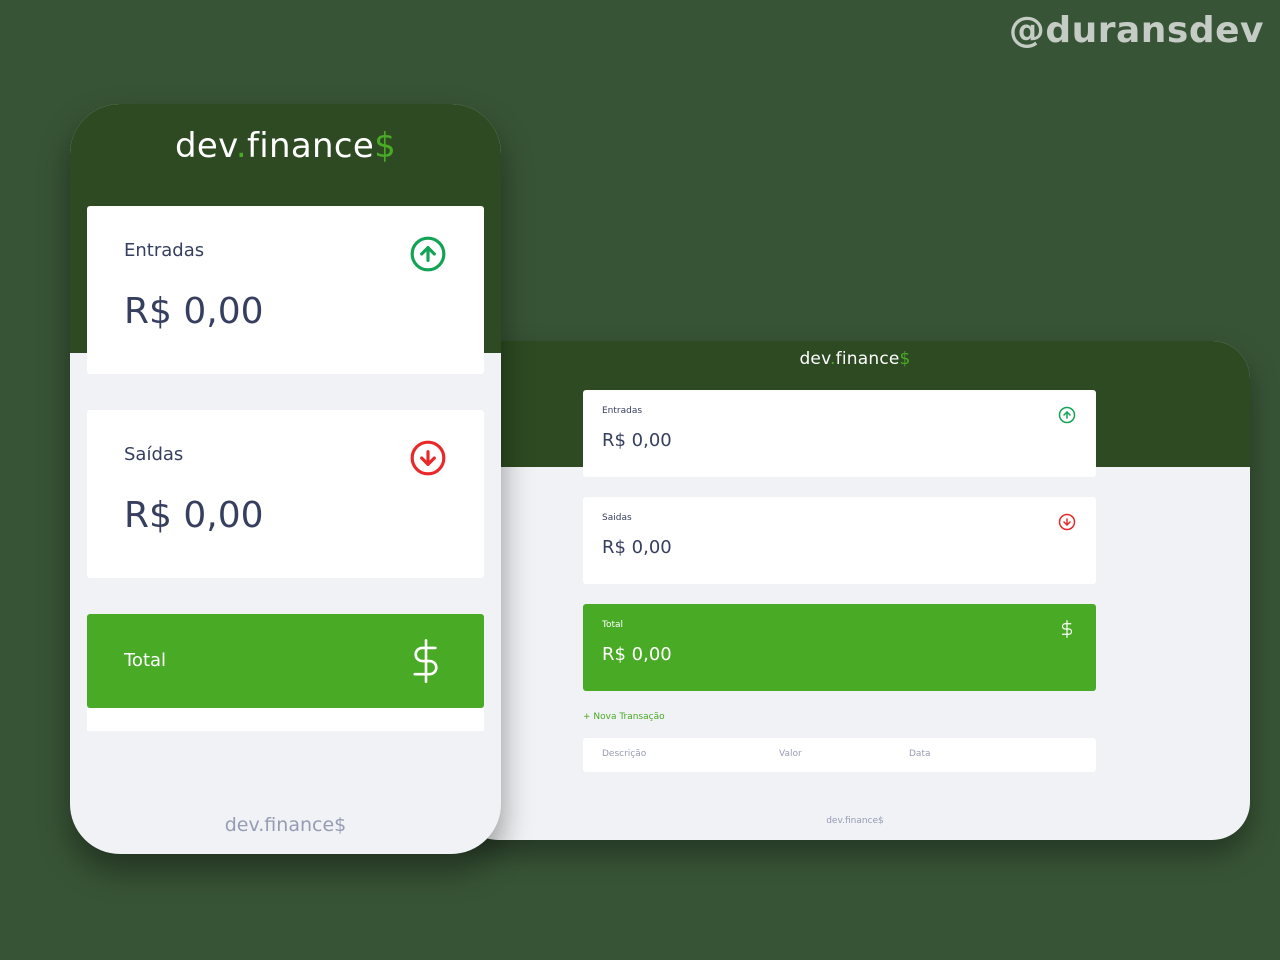 The height and width of the screenshot is (960, 1280). What do you see at coordinates (790, 754) in the screenshot?
I see `column-amount: Valor` at bounding box center [790, 754].